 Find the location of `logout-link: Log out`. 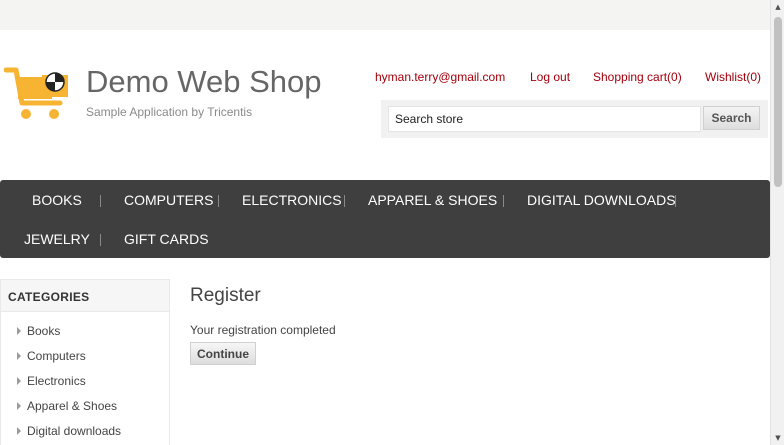

logout-link: Log out is located at coordinates (550, 77).